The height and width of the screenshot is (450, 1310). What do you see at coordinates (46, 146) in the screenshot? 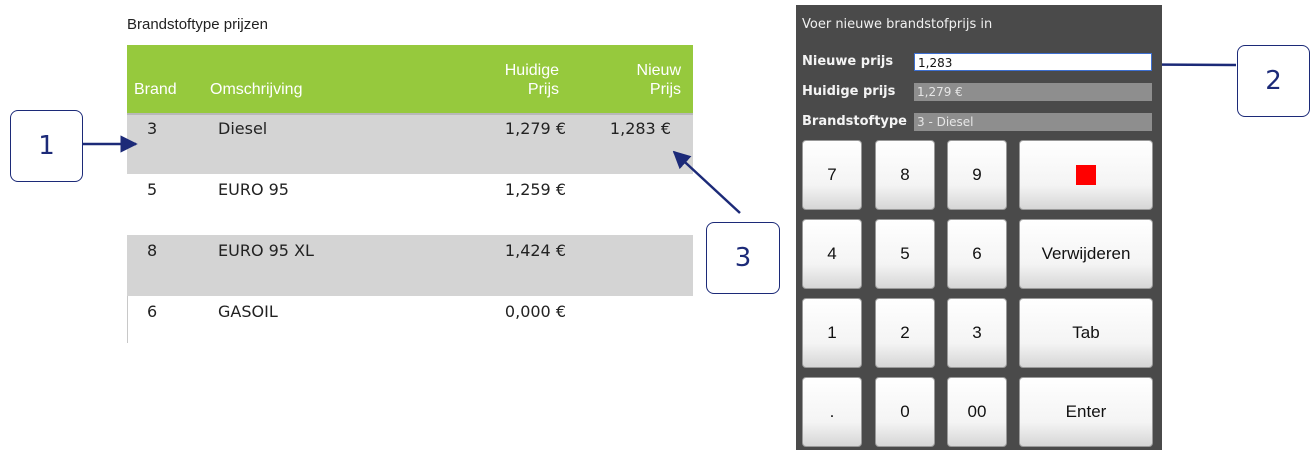
I see `callout-1: 1` at bounding box center [46, 146].